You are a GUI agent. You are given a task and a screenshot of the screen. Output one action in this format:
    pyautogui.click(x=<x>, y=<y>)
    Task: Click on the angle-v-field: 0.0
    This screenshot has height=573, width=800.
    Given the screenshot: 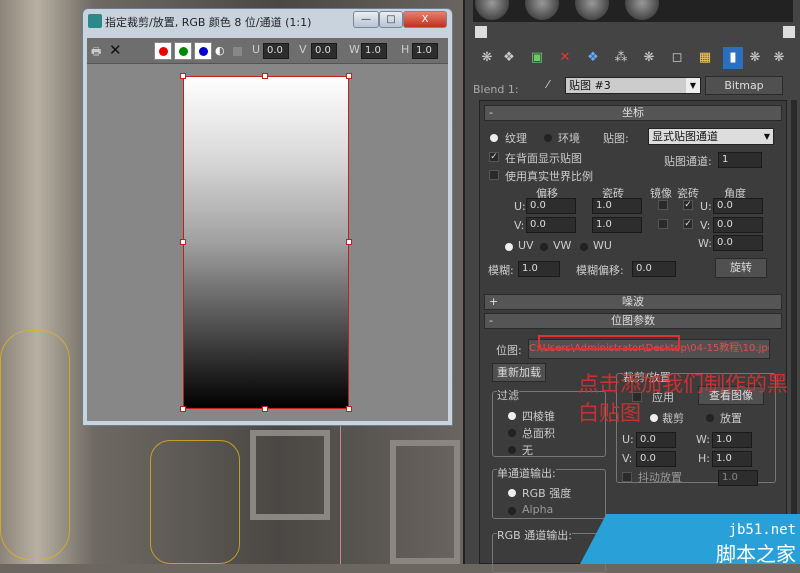 What is the action you would take?
    pyautogui.click(x=738, y=225)
    